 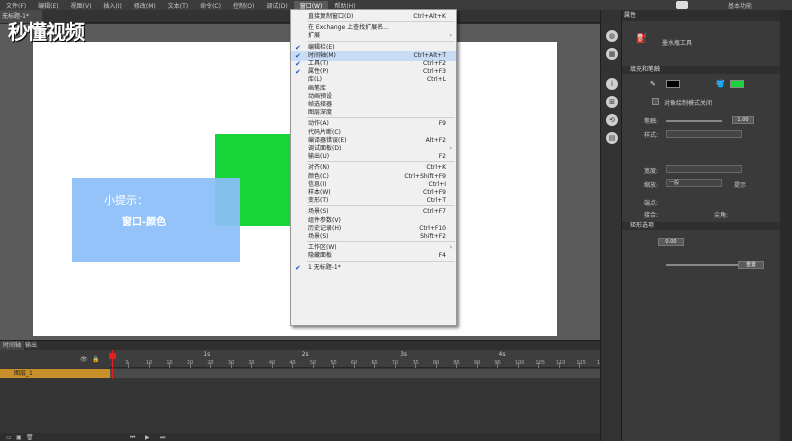 What do you see at coordinates (519, 363) in the screenshot?
I see `ruler-frame-number: 100` at bounding box center [519, 363].